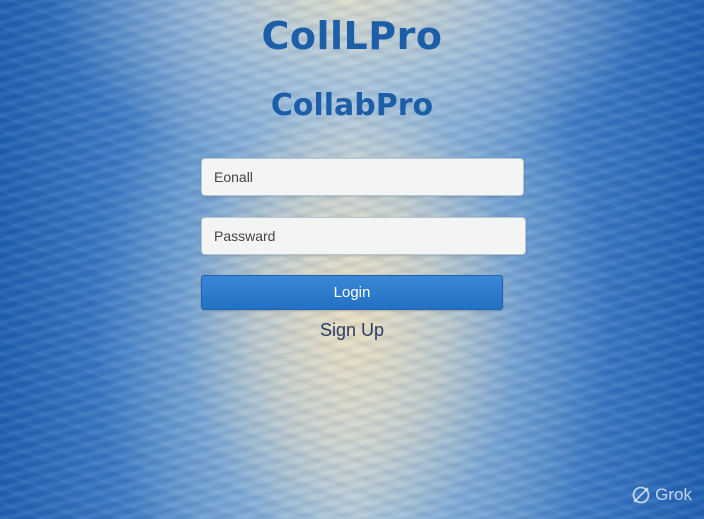  What do you see at coordinates (673, 494) in the screenshot?
I see `watermark-text: Grok` at bounding box center [673, 494].